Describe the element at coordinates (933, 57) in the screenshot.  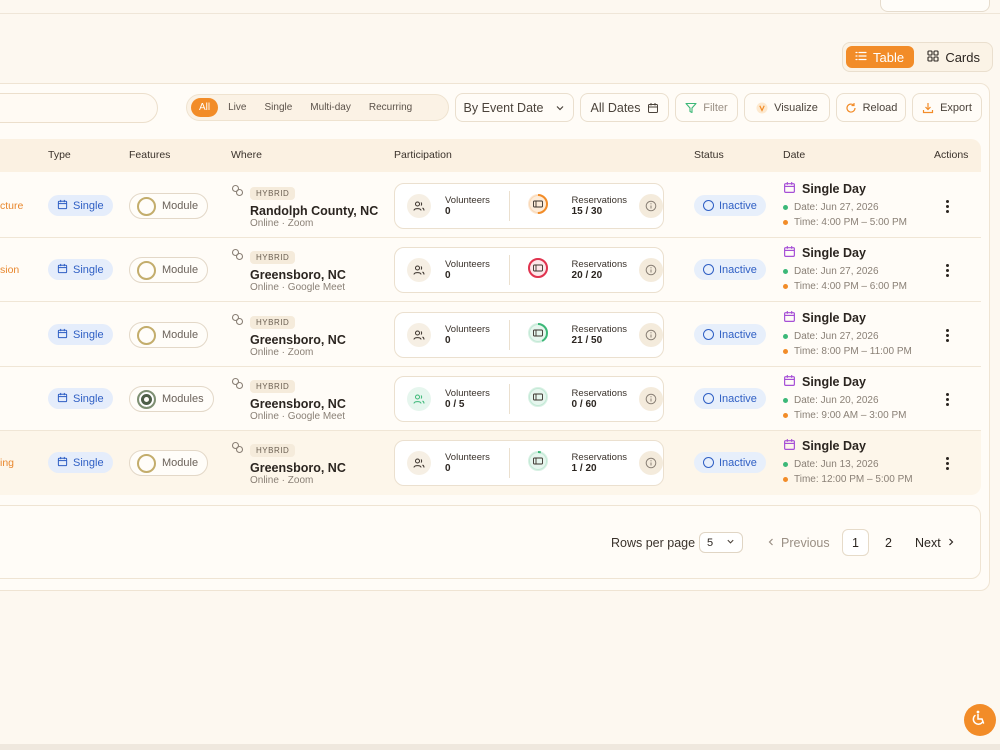
I see `grid-icon` at that location.